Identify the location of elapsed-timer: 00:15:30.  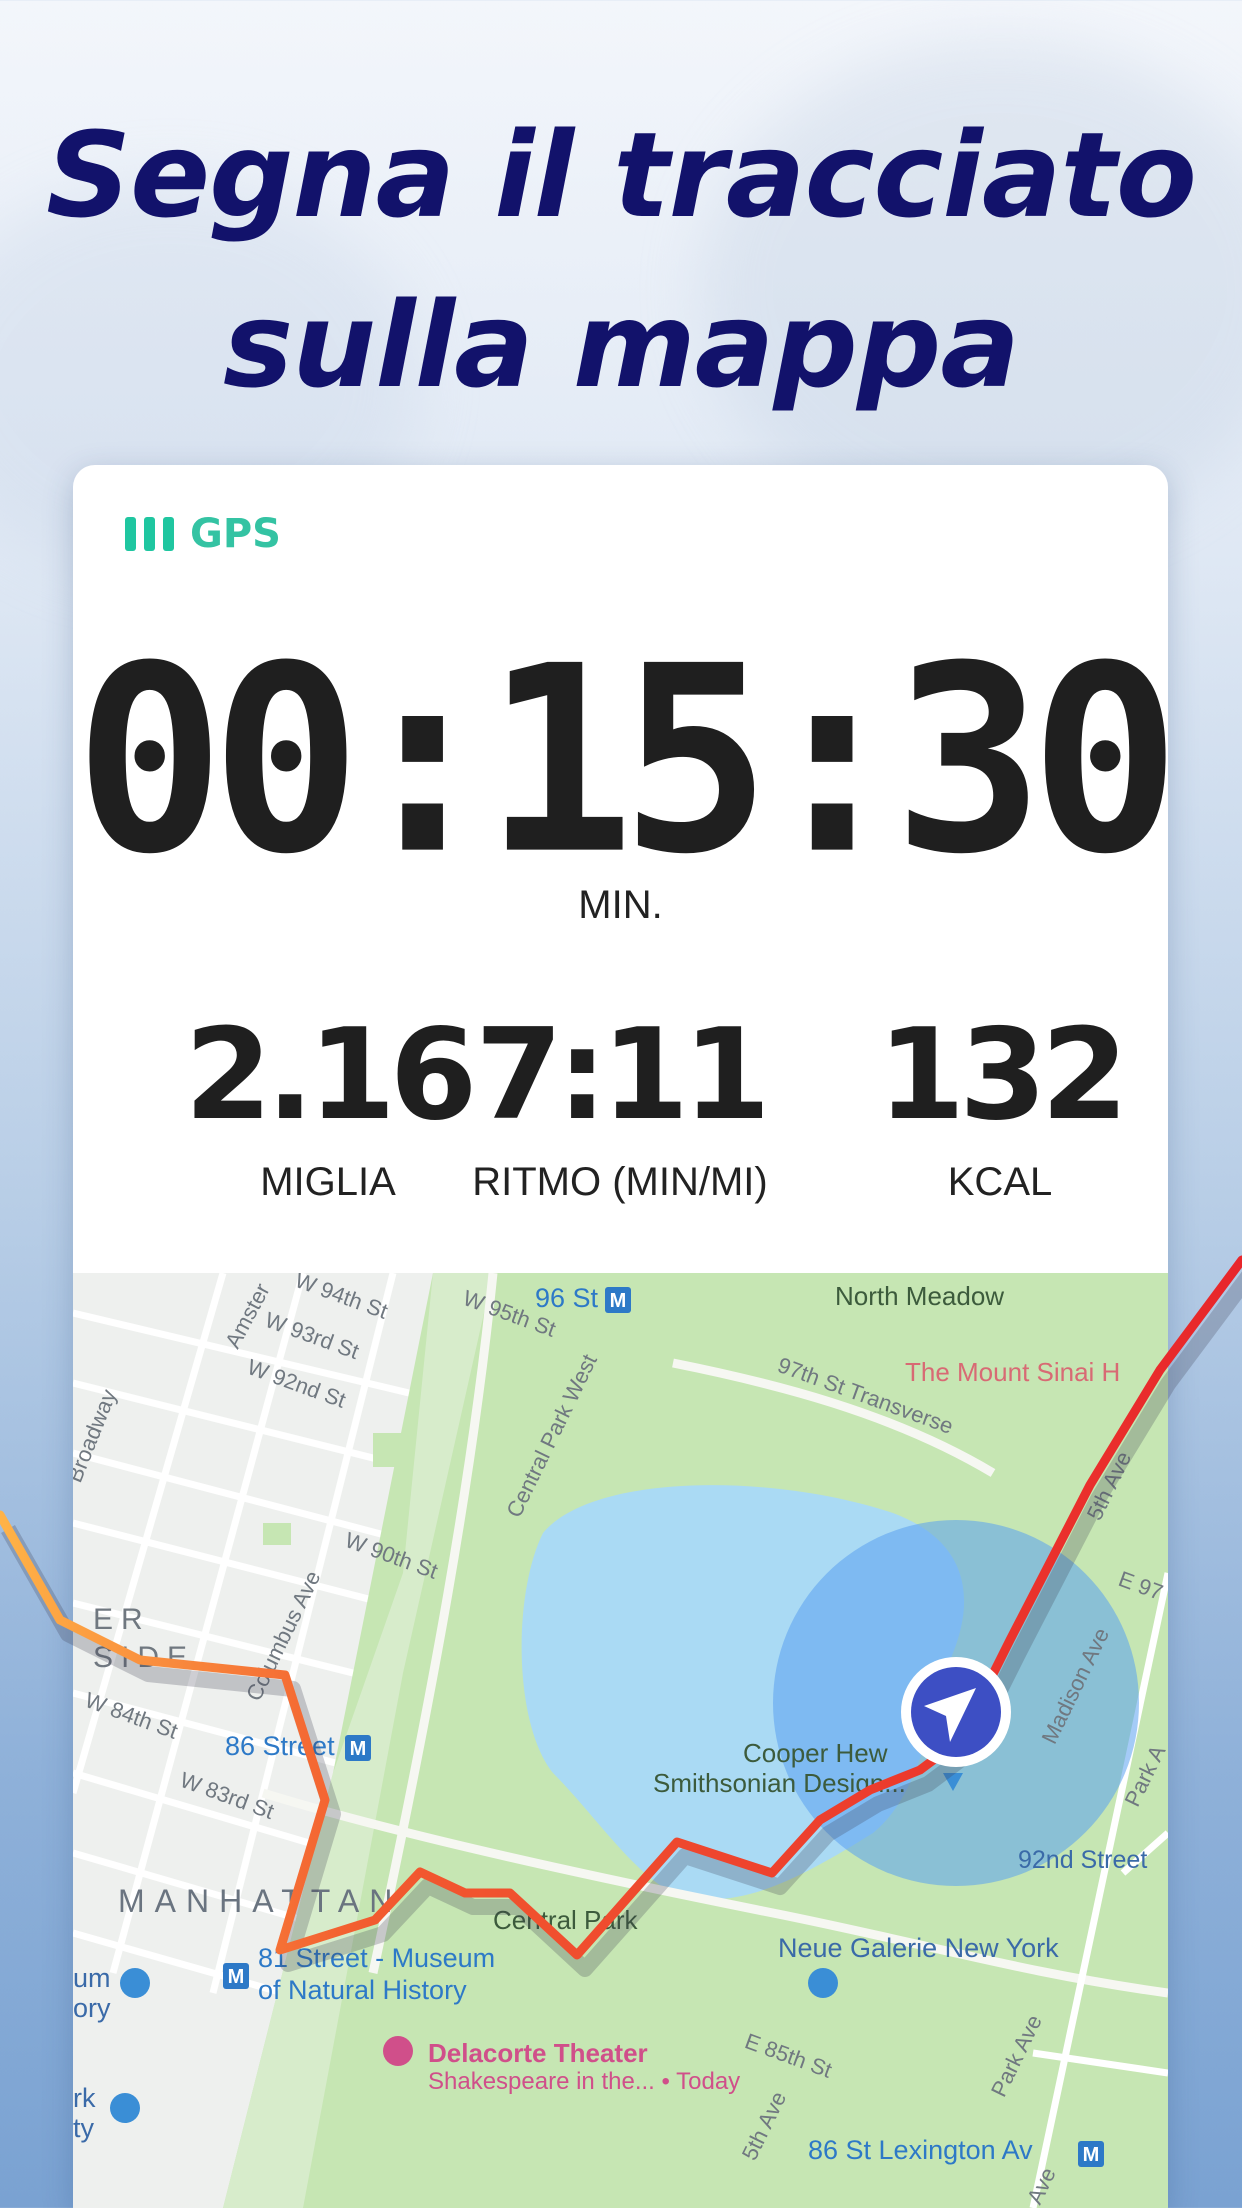
(621, 760).